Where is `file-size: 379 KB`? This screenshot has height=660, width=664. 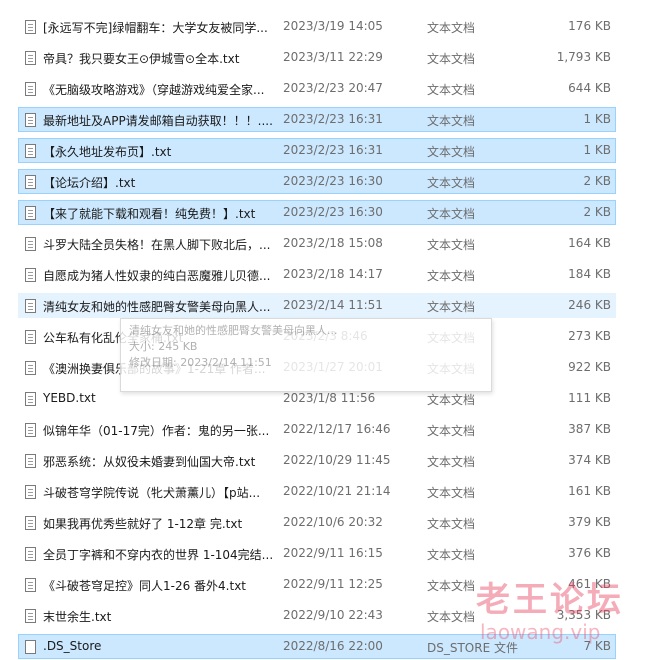 file-size: 379 KB is located at coordinates (589, 522).